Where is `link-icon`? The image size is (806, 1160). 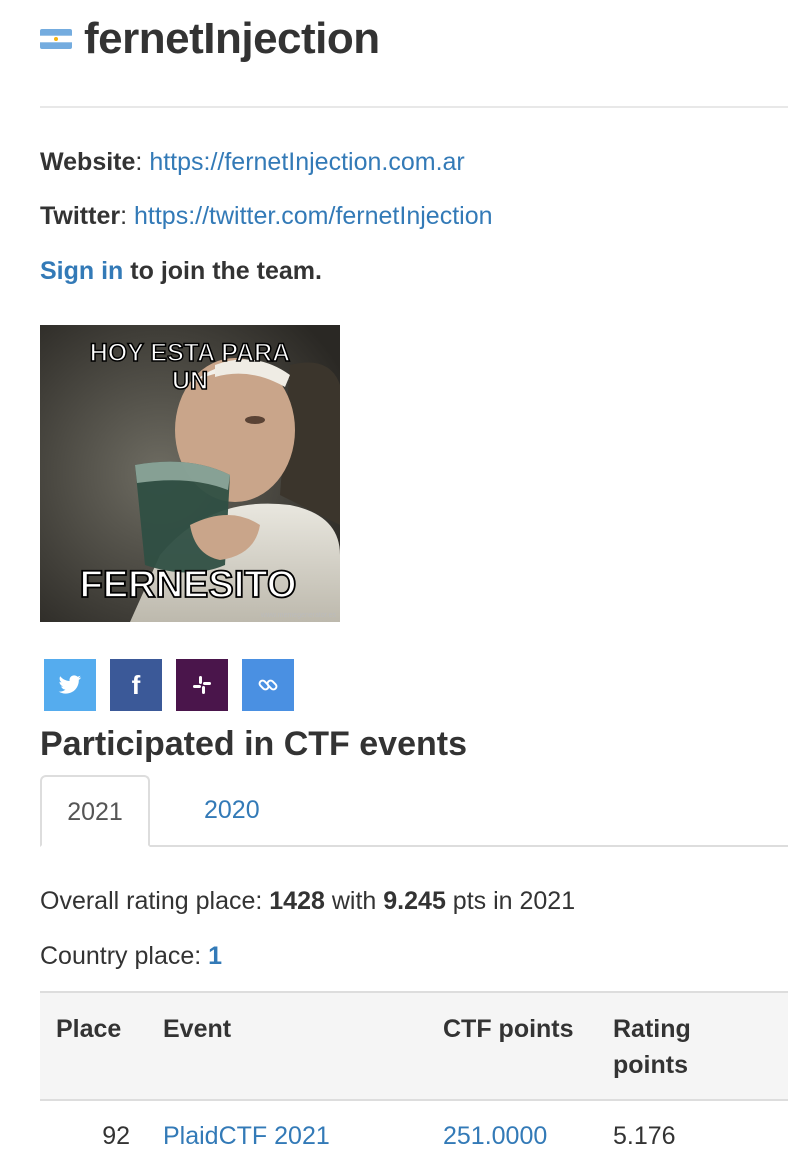 link-icon is located at coordinates (268, 685).